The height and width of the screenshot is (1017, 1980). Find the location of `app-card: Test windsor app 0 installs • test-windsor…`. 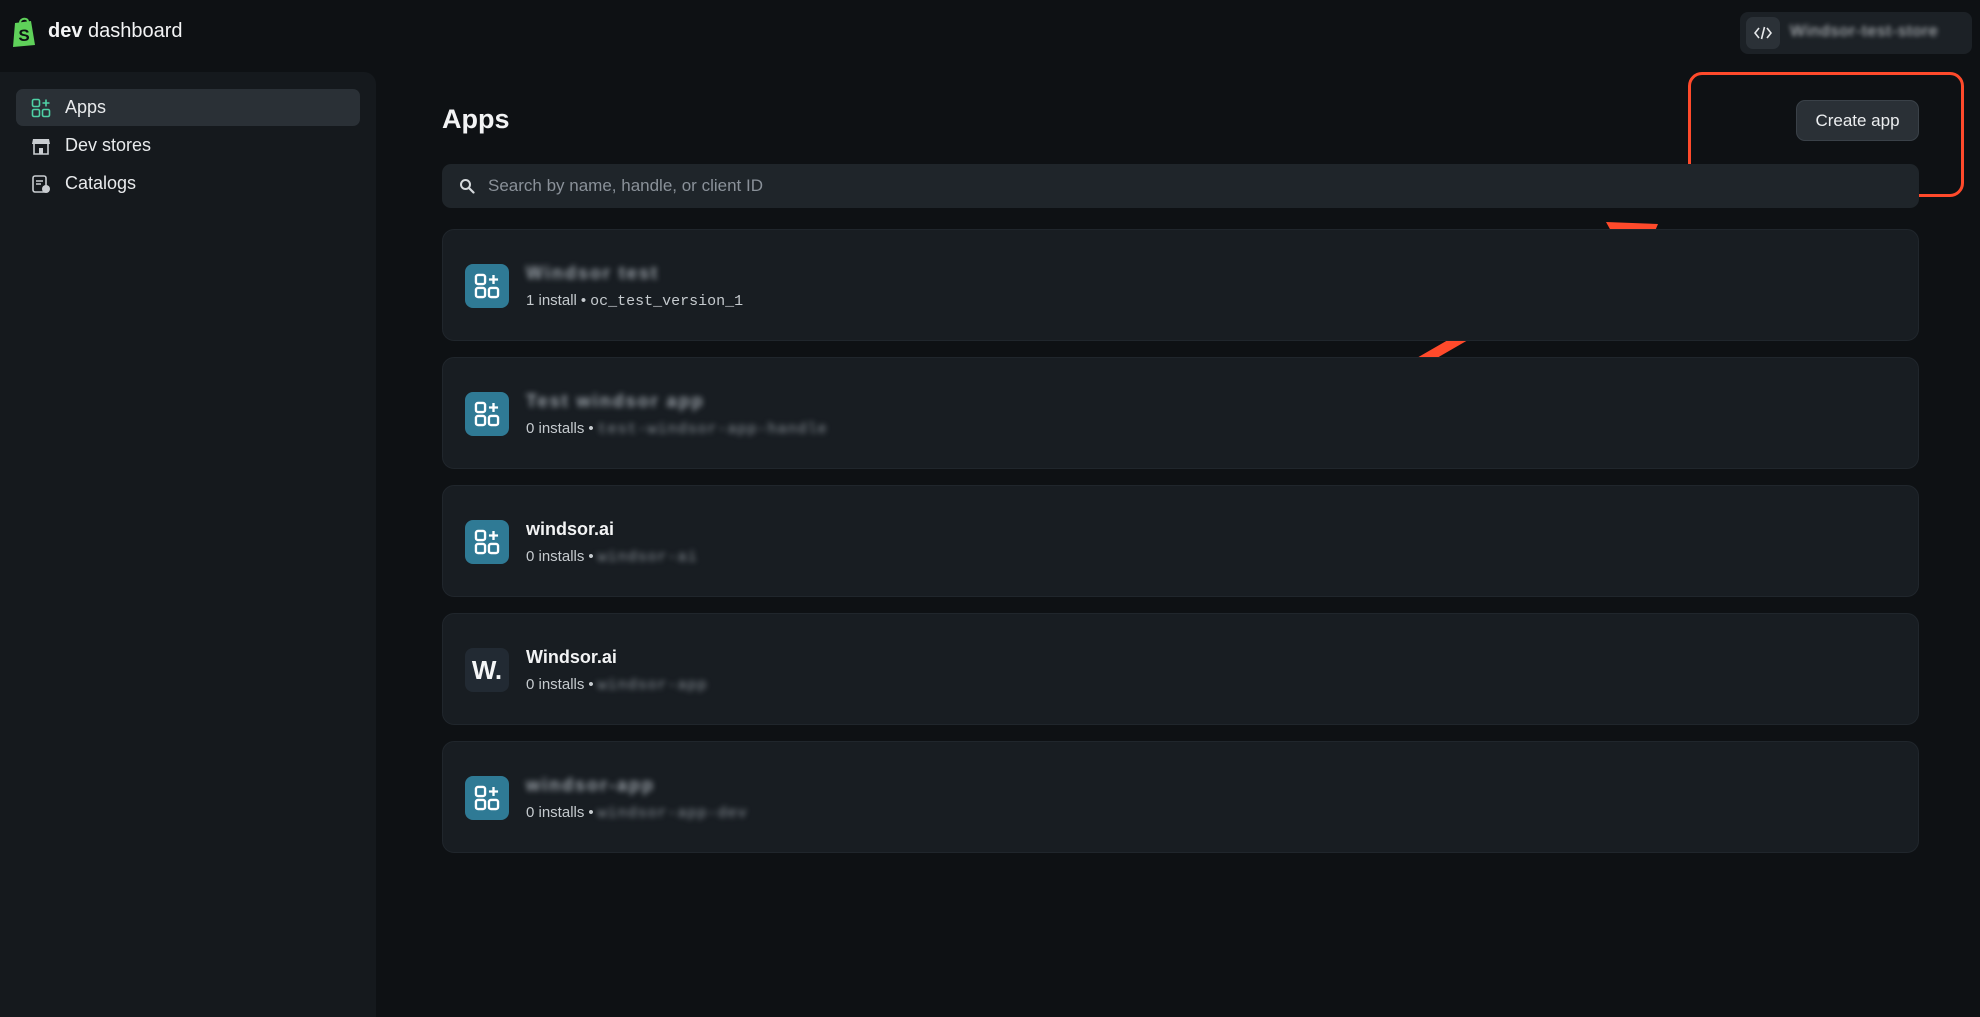

app-card: Test windsor app 0 installs • test-windsor… is located at coordinates (1180, 413).